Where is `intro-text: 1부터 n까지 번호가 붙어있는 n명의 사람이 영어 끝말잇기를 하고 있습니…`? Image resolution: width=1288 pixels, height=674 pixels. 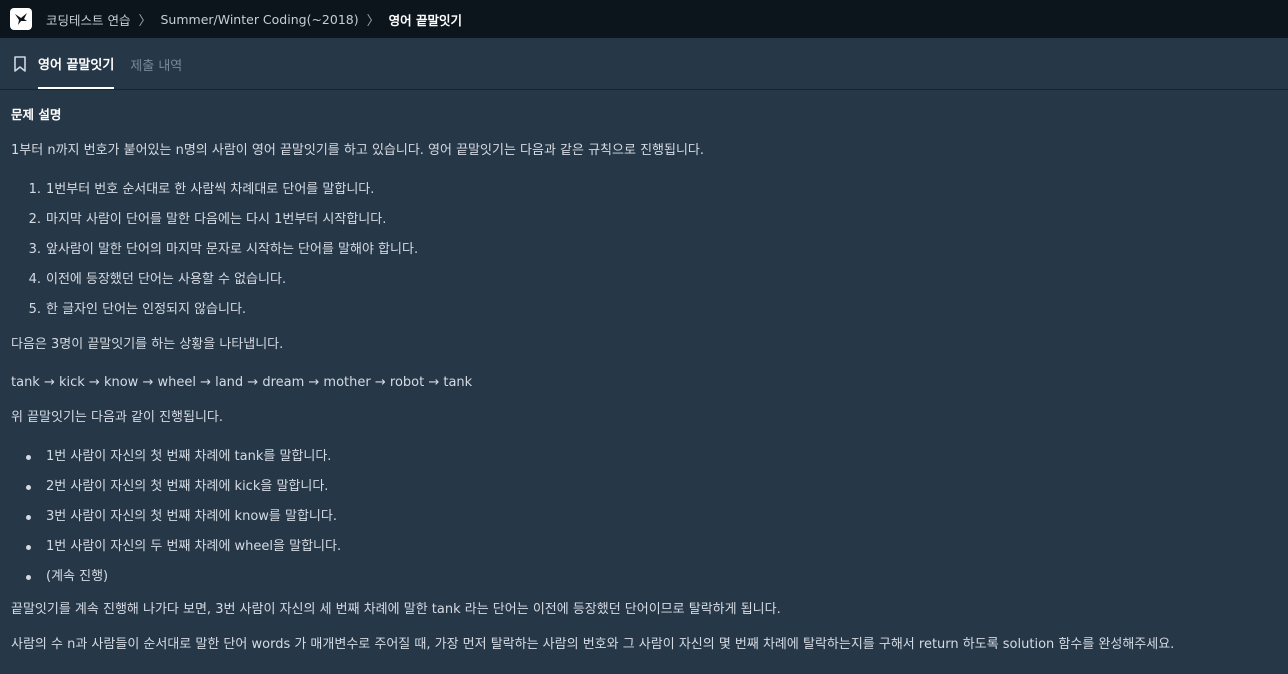
intro-text: 1부터 n까지 번호가 붙어있는 n명의 사람이 영어 끝말잇기를 하고 있습니… is located at coordinates (357, 150).